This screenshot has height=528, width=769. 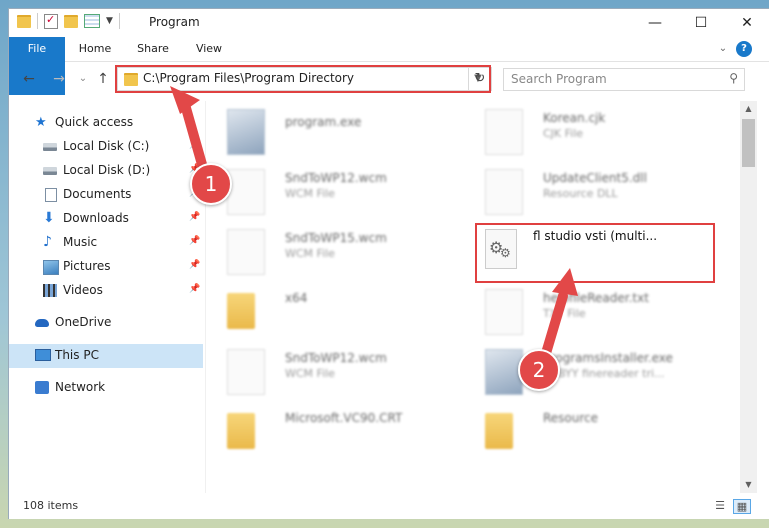 What do you see at coordinates (539, 370) in the screenshot?
I see `step-marker-2: 2` at bounding box center [539, 370].